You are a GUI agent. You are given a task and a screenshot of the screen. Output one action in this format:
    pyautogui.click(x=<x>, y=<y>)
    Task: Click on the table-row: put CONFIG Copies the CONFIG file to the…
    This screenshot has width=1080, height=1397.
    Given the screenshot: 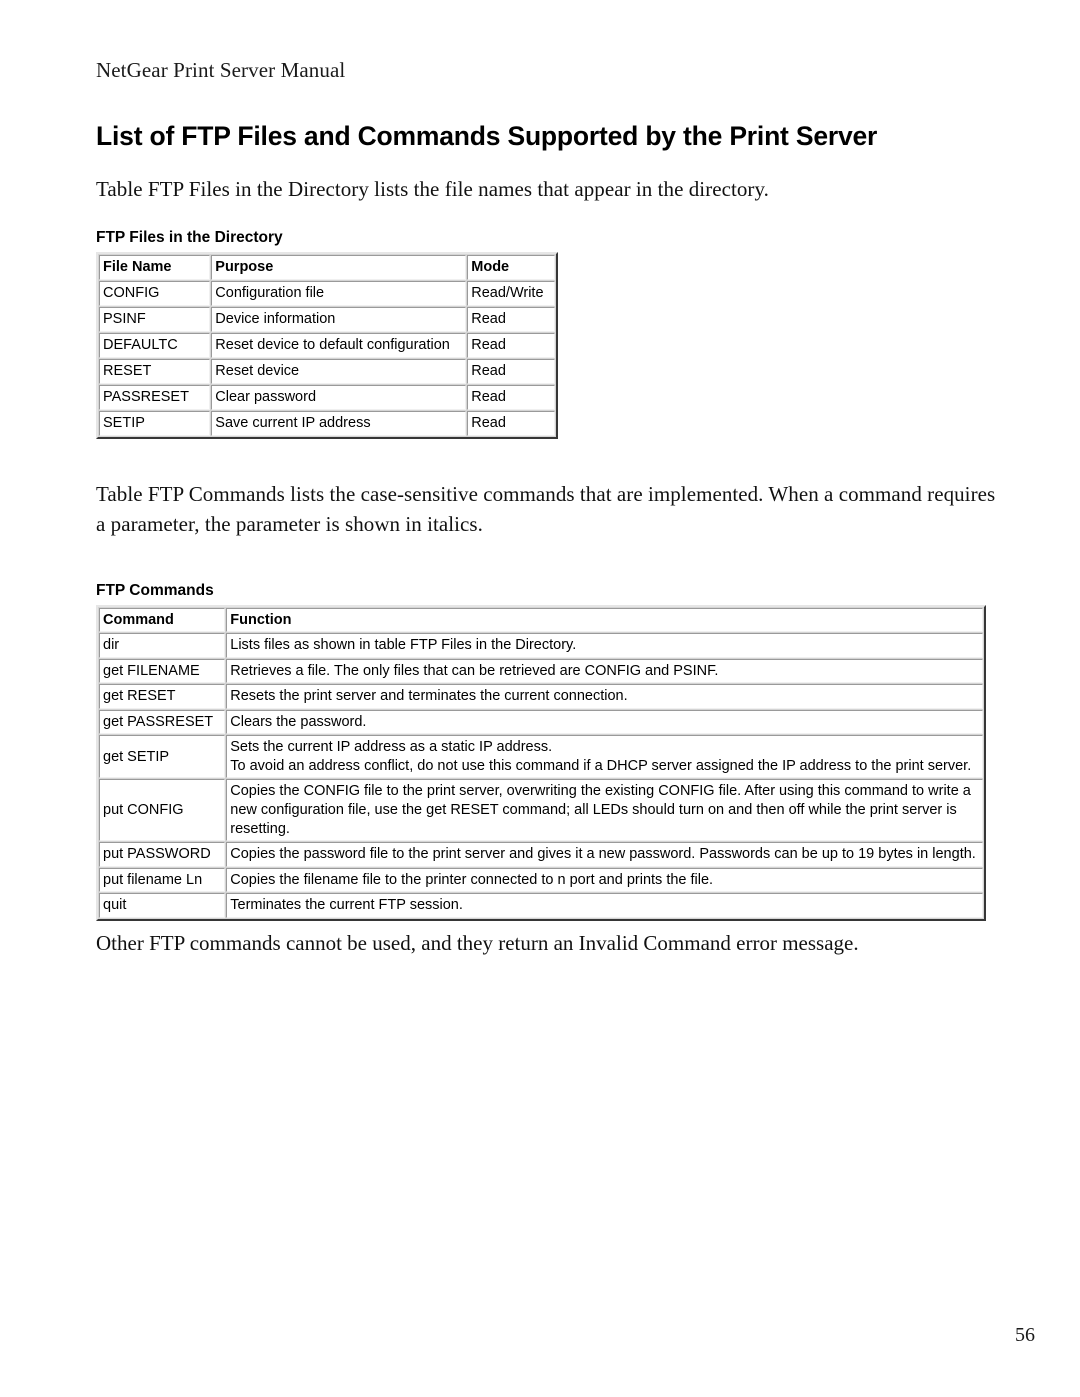 What is the action you would take?
    pyautogui.click(x=540, y=810)
    